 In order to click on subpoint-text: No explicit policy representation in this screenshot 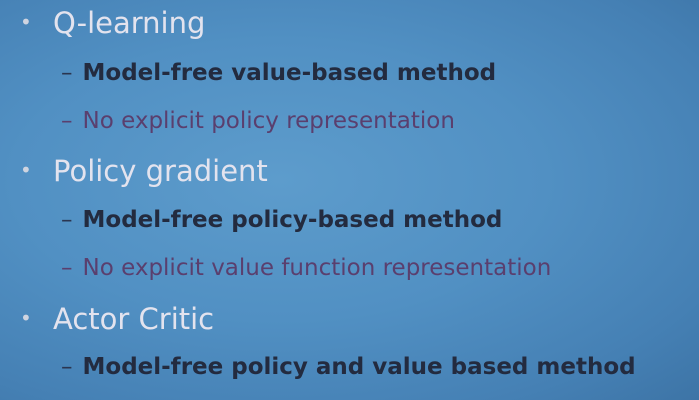, I will do `click(268, 121)`.